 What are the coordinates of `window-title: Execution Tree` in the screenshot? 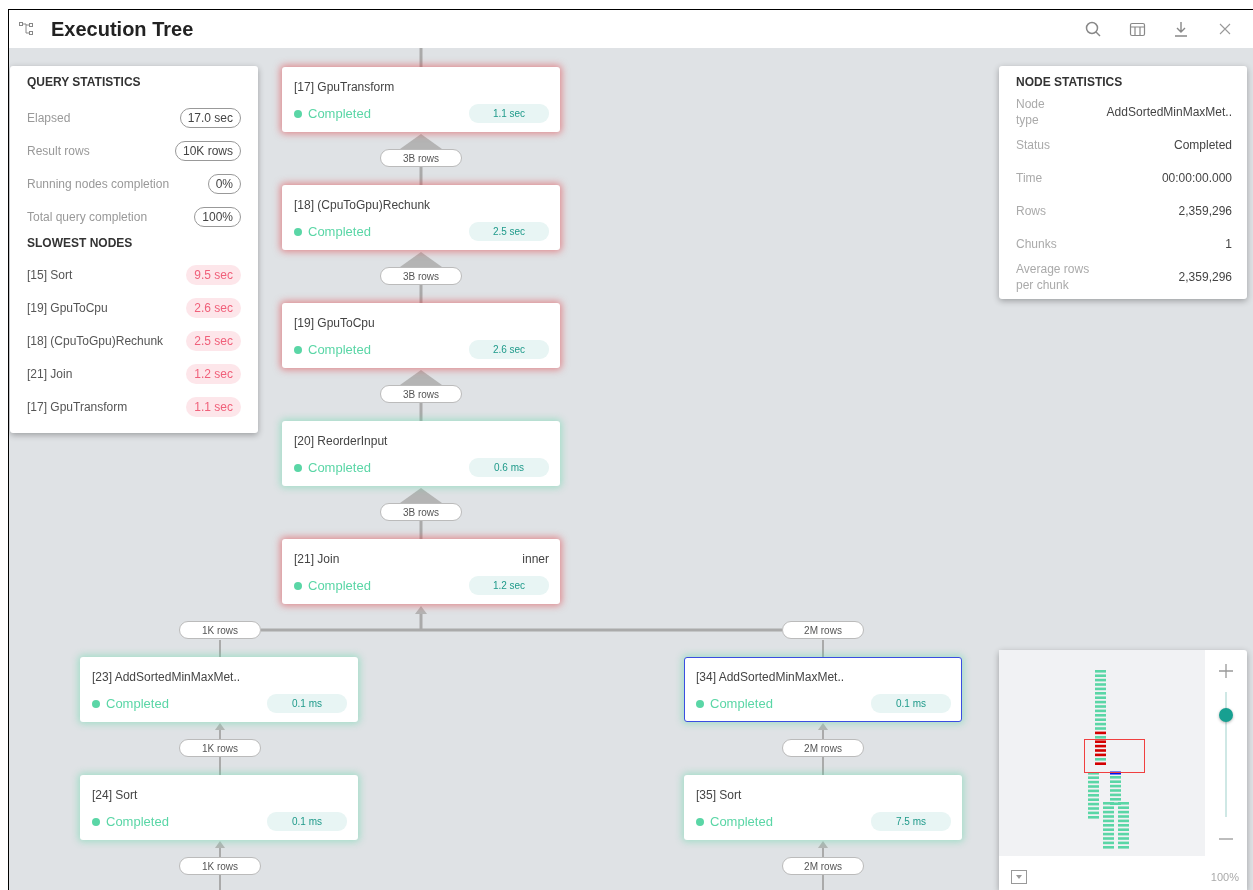 It's located at (123, 29).